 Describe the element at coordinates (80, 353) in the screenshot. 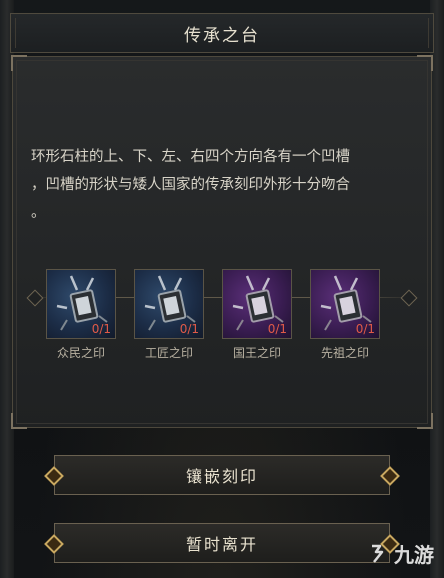

I see `seal-label: 众民之印` at that location.